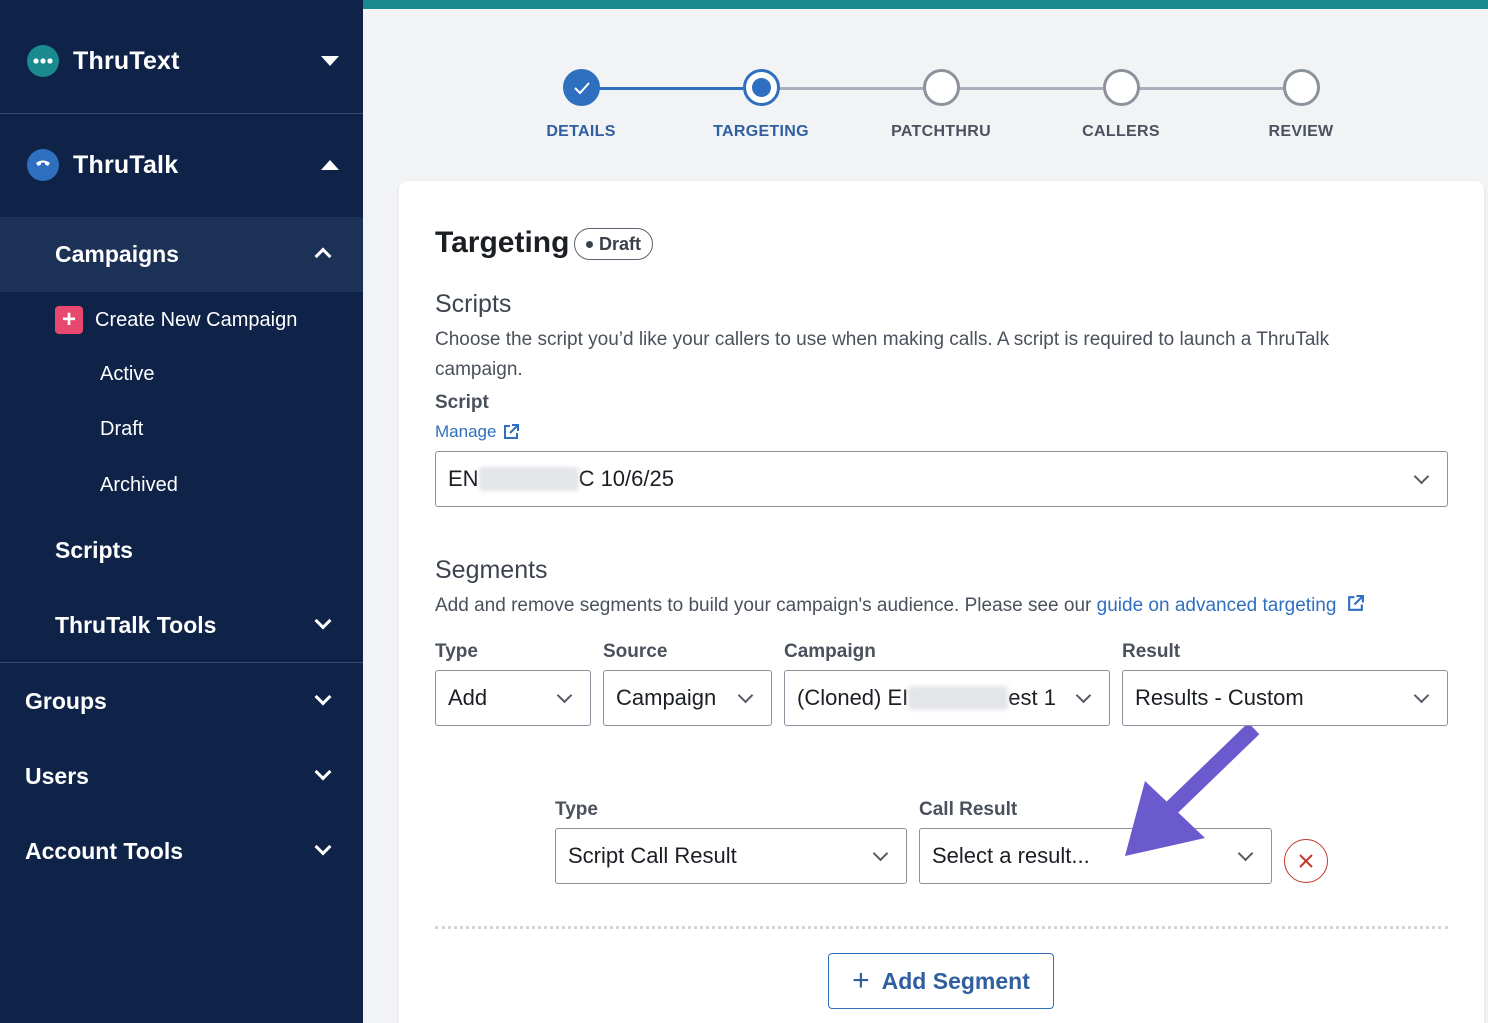 The height and width of the screenshot is (1023, 1488). Describe the element at coordinates (666, 697) in the screenshot. I see `select-value: Campaign` at that location.